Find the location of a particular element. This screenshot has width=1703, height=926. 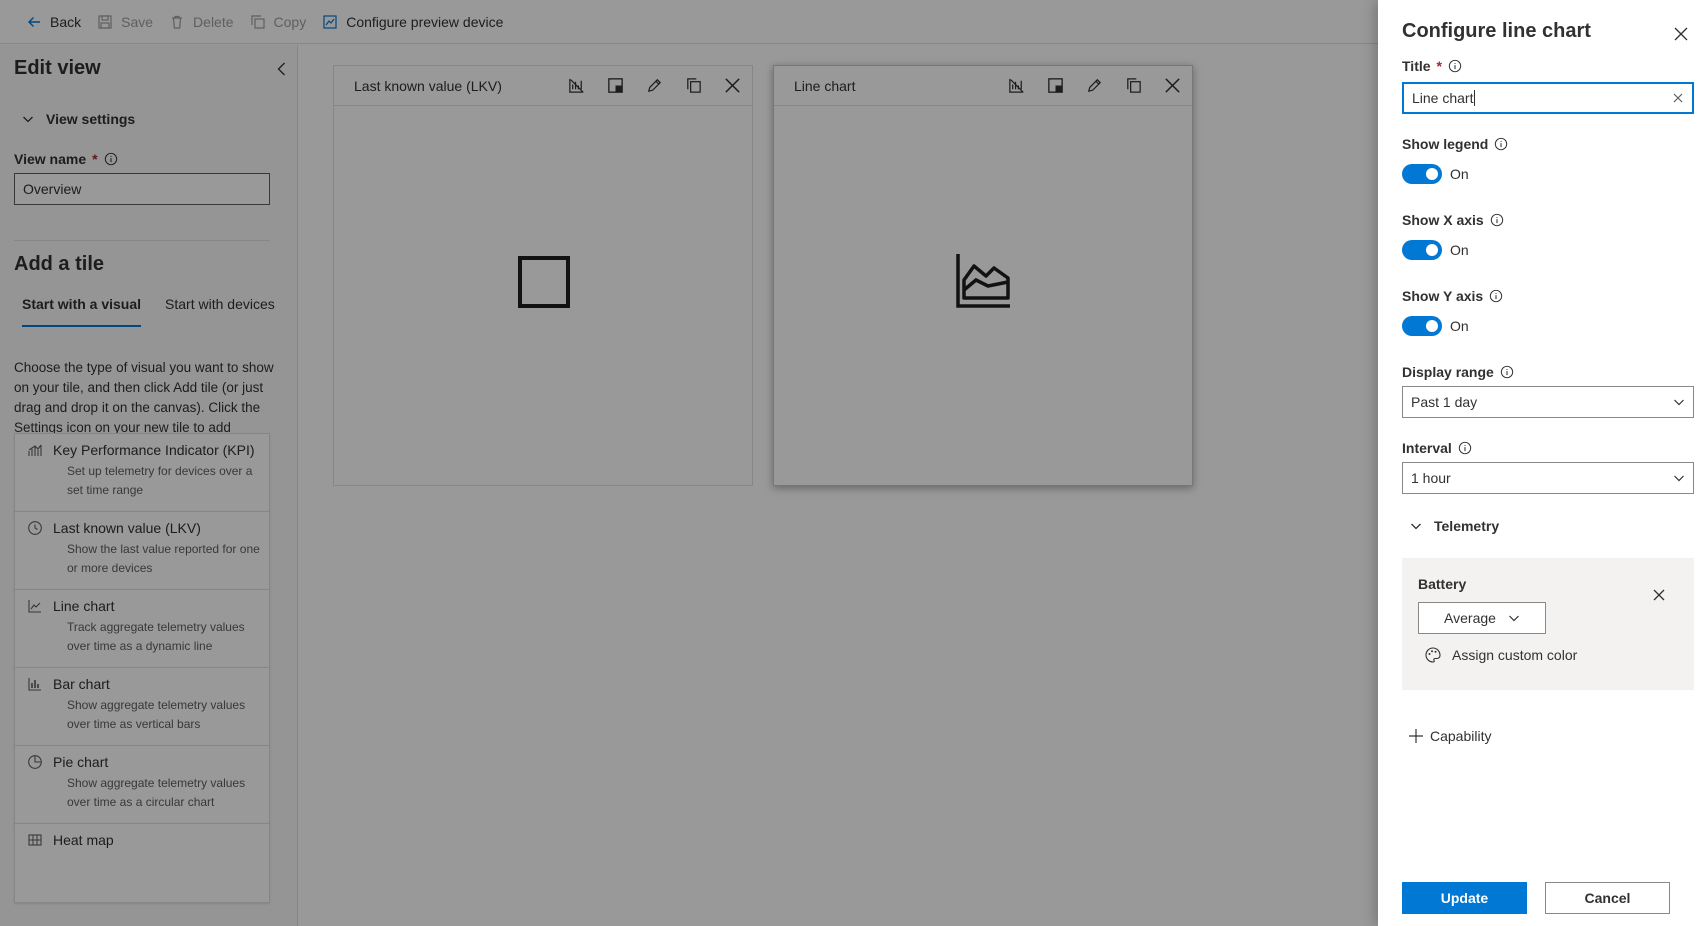

aggregation-dropdown: Average is located at coordinates (1482, 618).